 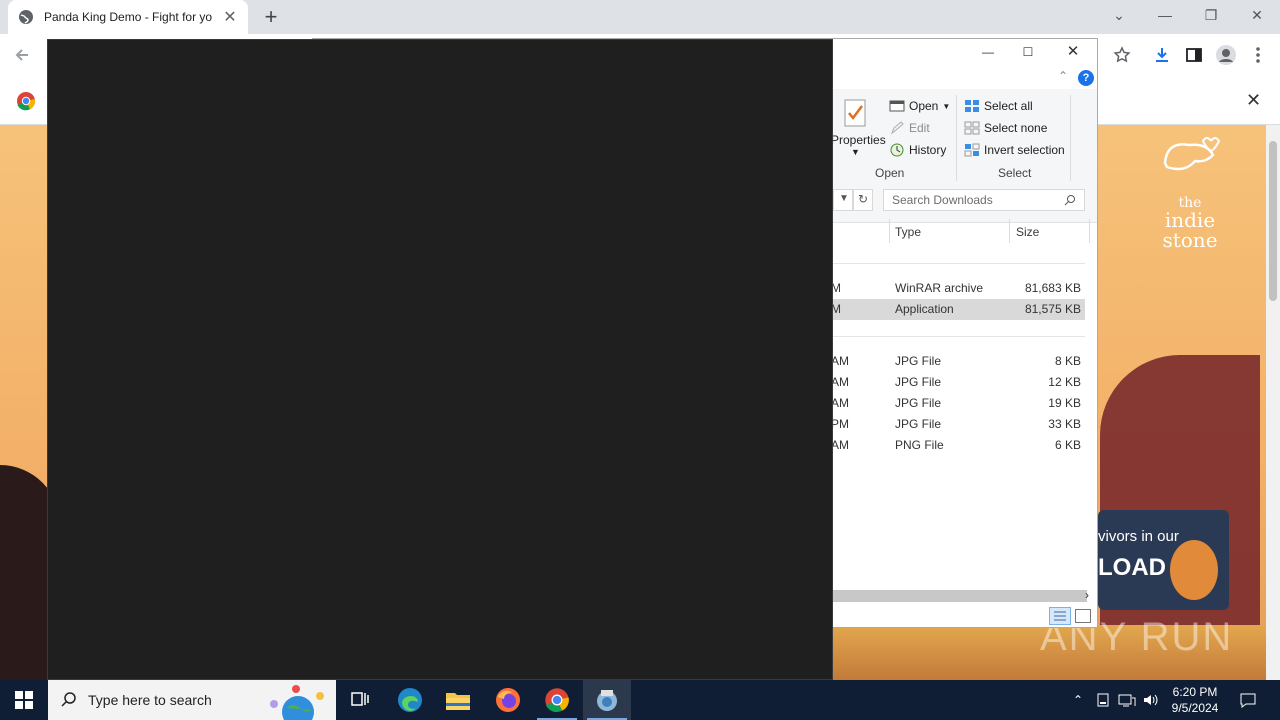 I want to click on volume-icon, so click(x=1151, y=700).